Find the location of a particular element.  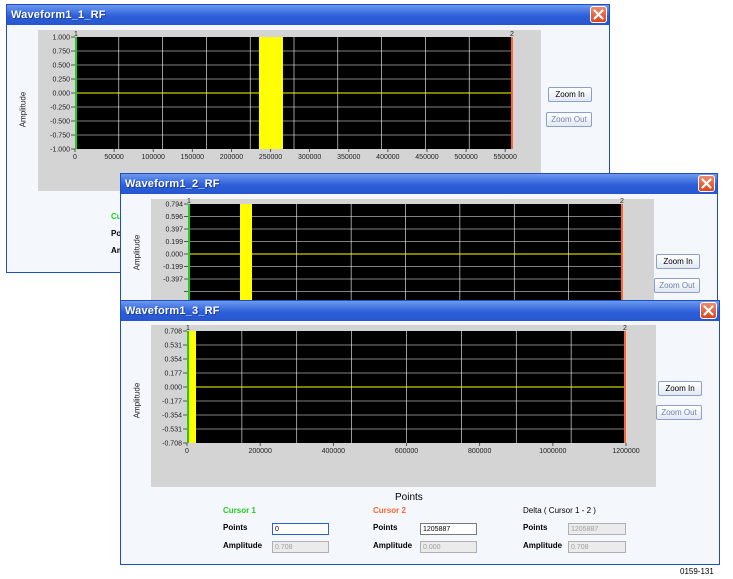

cursor2-amplitude-label: Amplitude is located at coordinates (393, 545).